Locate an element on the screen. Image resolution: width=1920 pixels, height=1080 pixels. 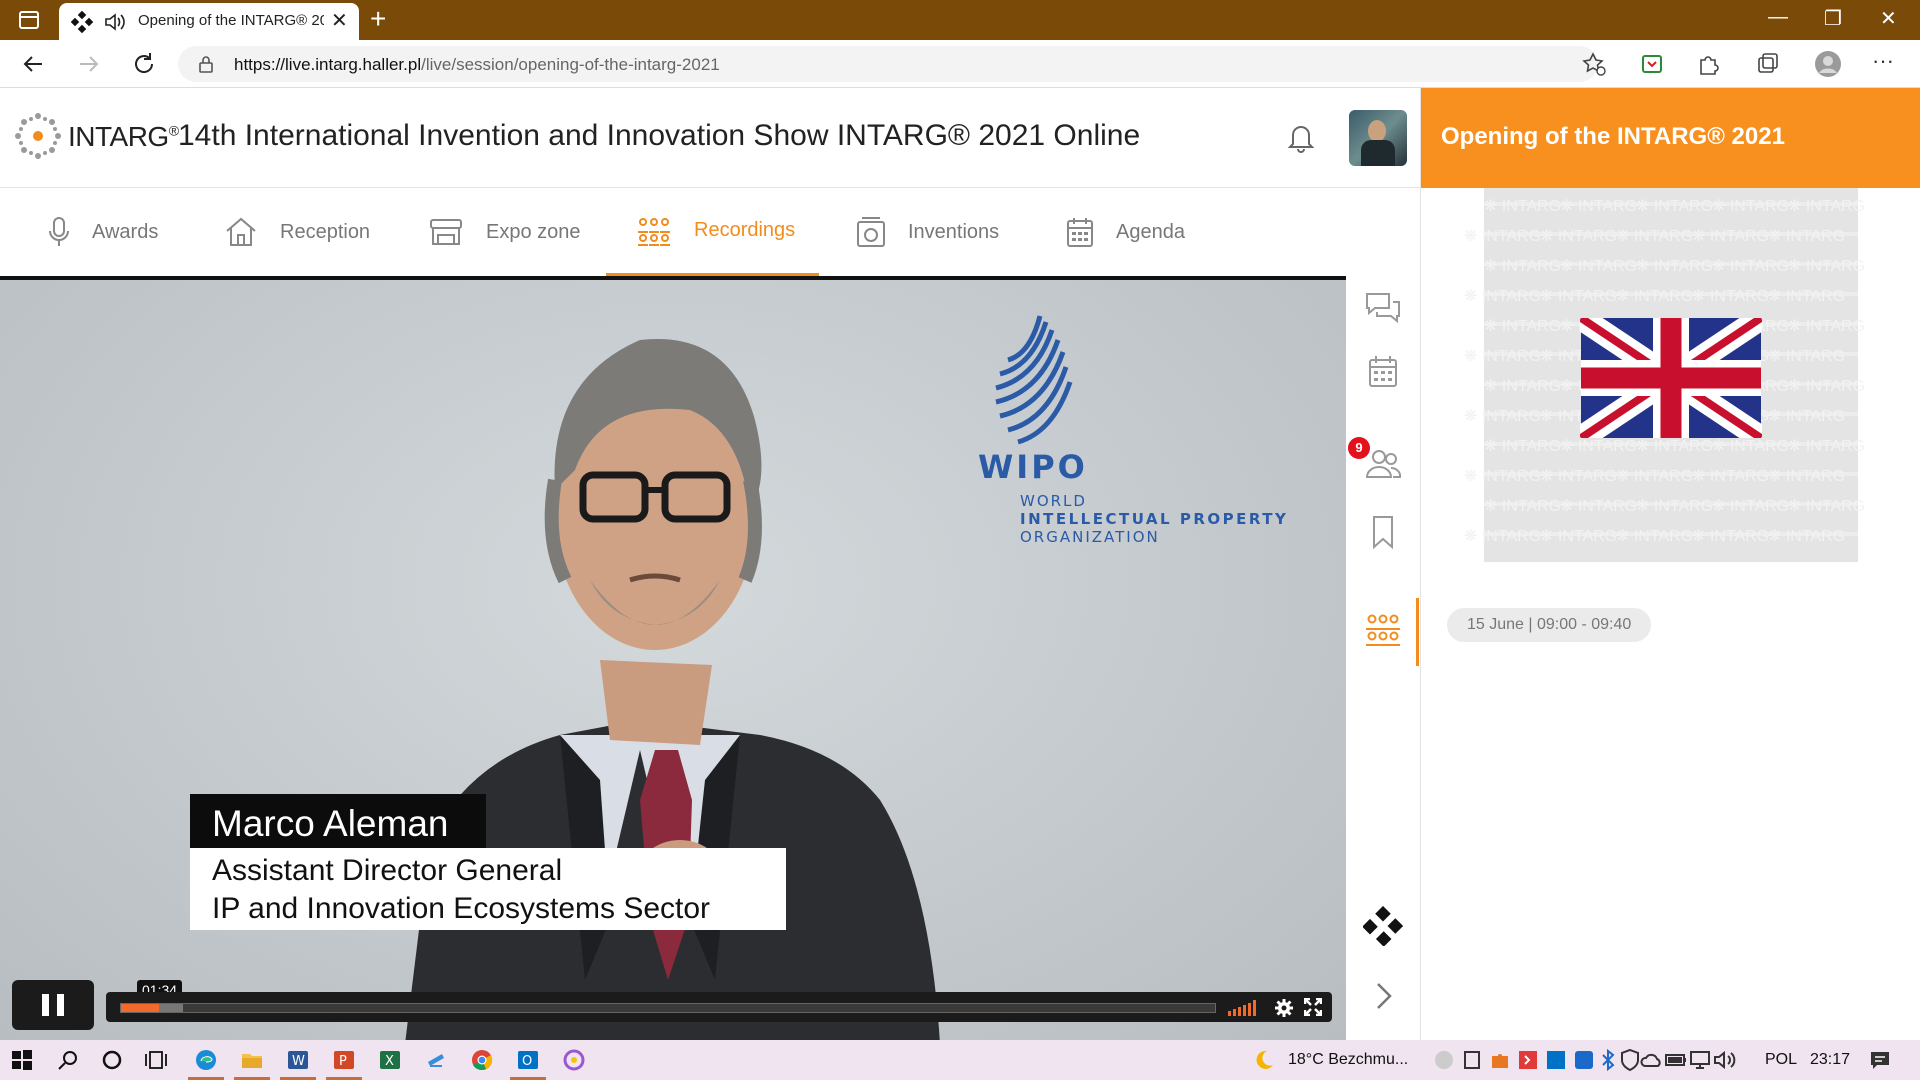
pause-bar-left is located at coordinates (45, 1005).